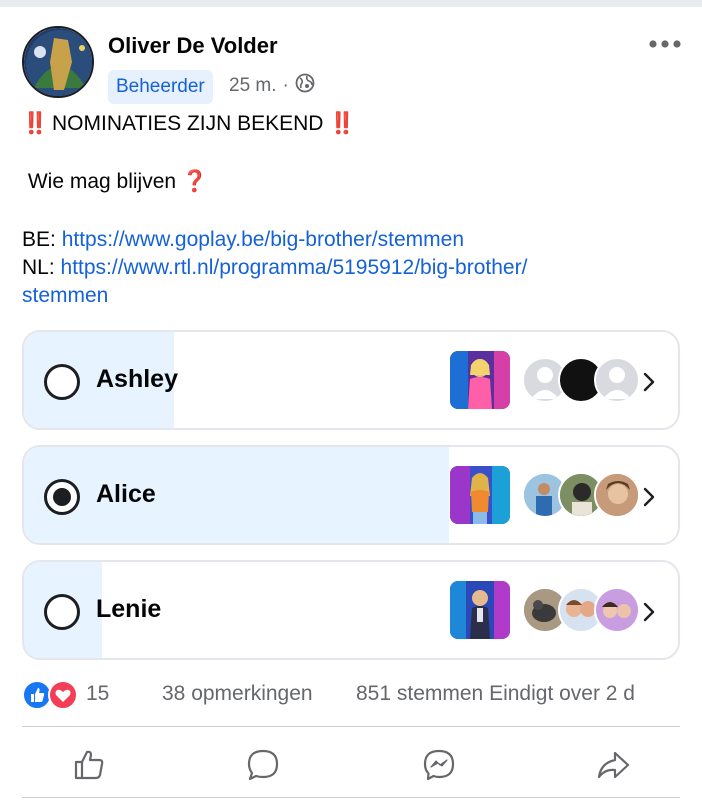  Describe the element at coordinates (665, 44) in the screenshot. I see `more-dots-icon` at that location.